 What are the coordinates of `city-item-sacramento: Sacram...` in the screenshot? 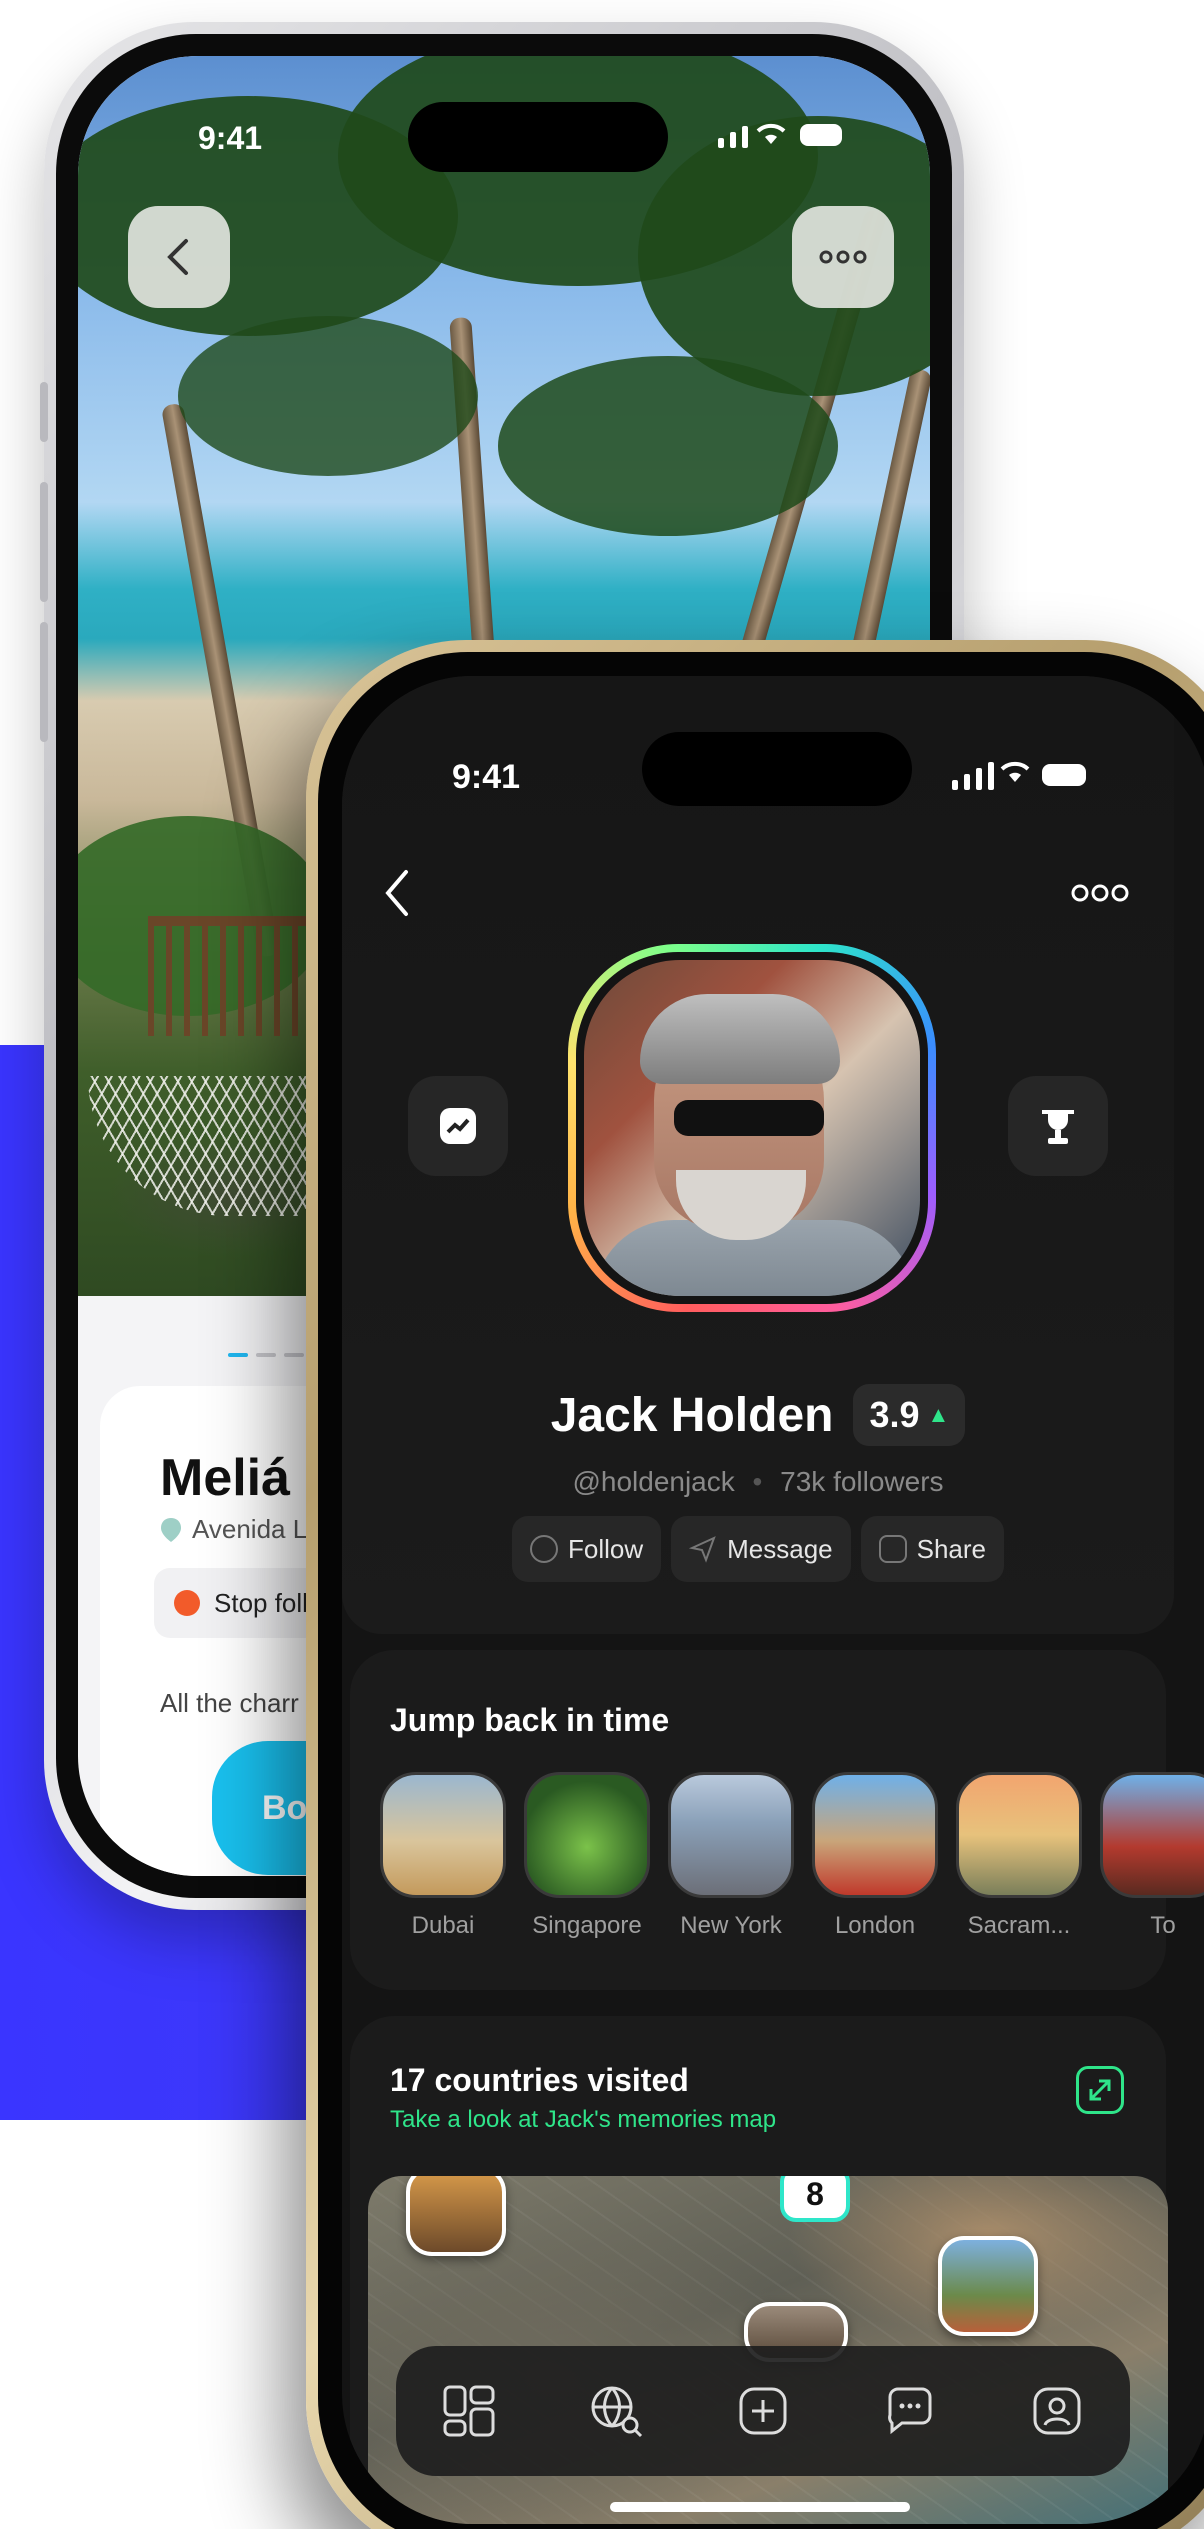 It's located at (1019, 1856).